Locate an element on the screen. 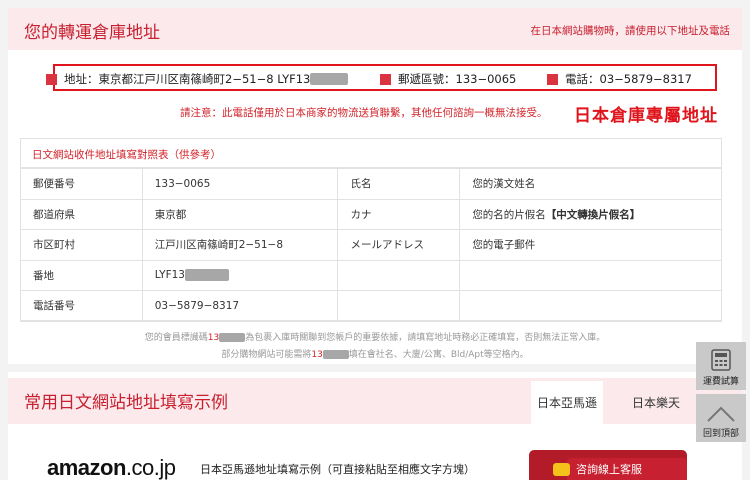  tab-amazon-japan: 日本亞馬遜 is located at coordinates (567, 402).